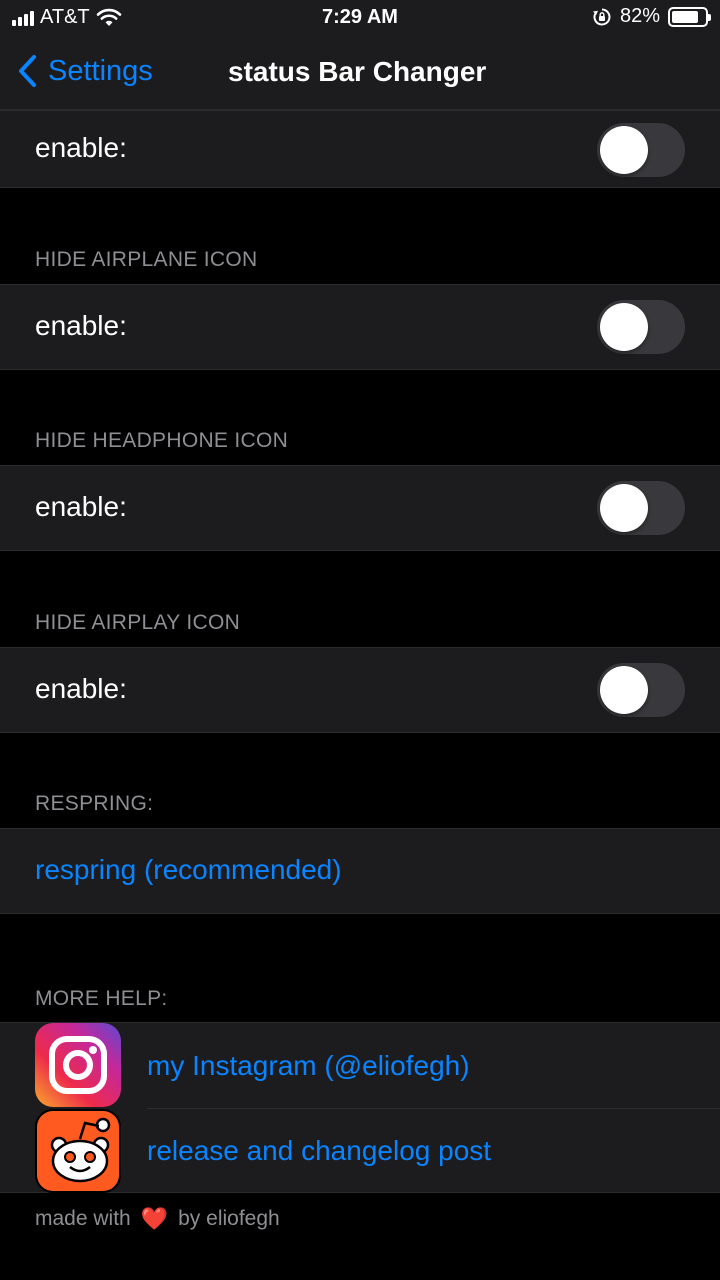 The image size is (720, 1280). I want to click on section-header-help: MORE HELP:, so click(101, 998).